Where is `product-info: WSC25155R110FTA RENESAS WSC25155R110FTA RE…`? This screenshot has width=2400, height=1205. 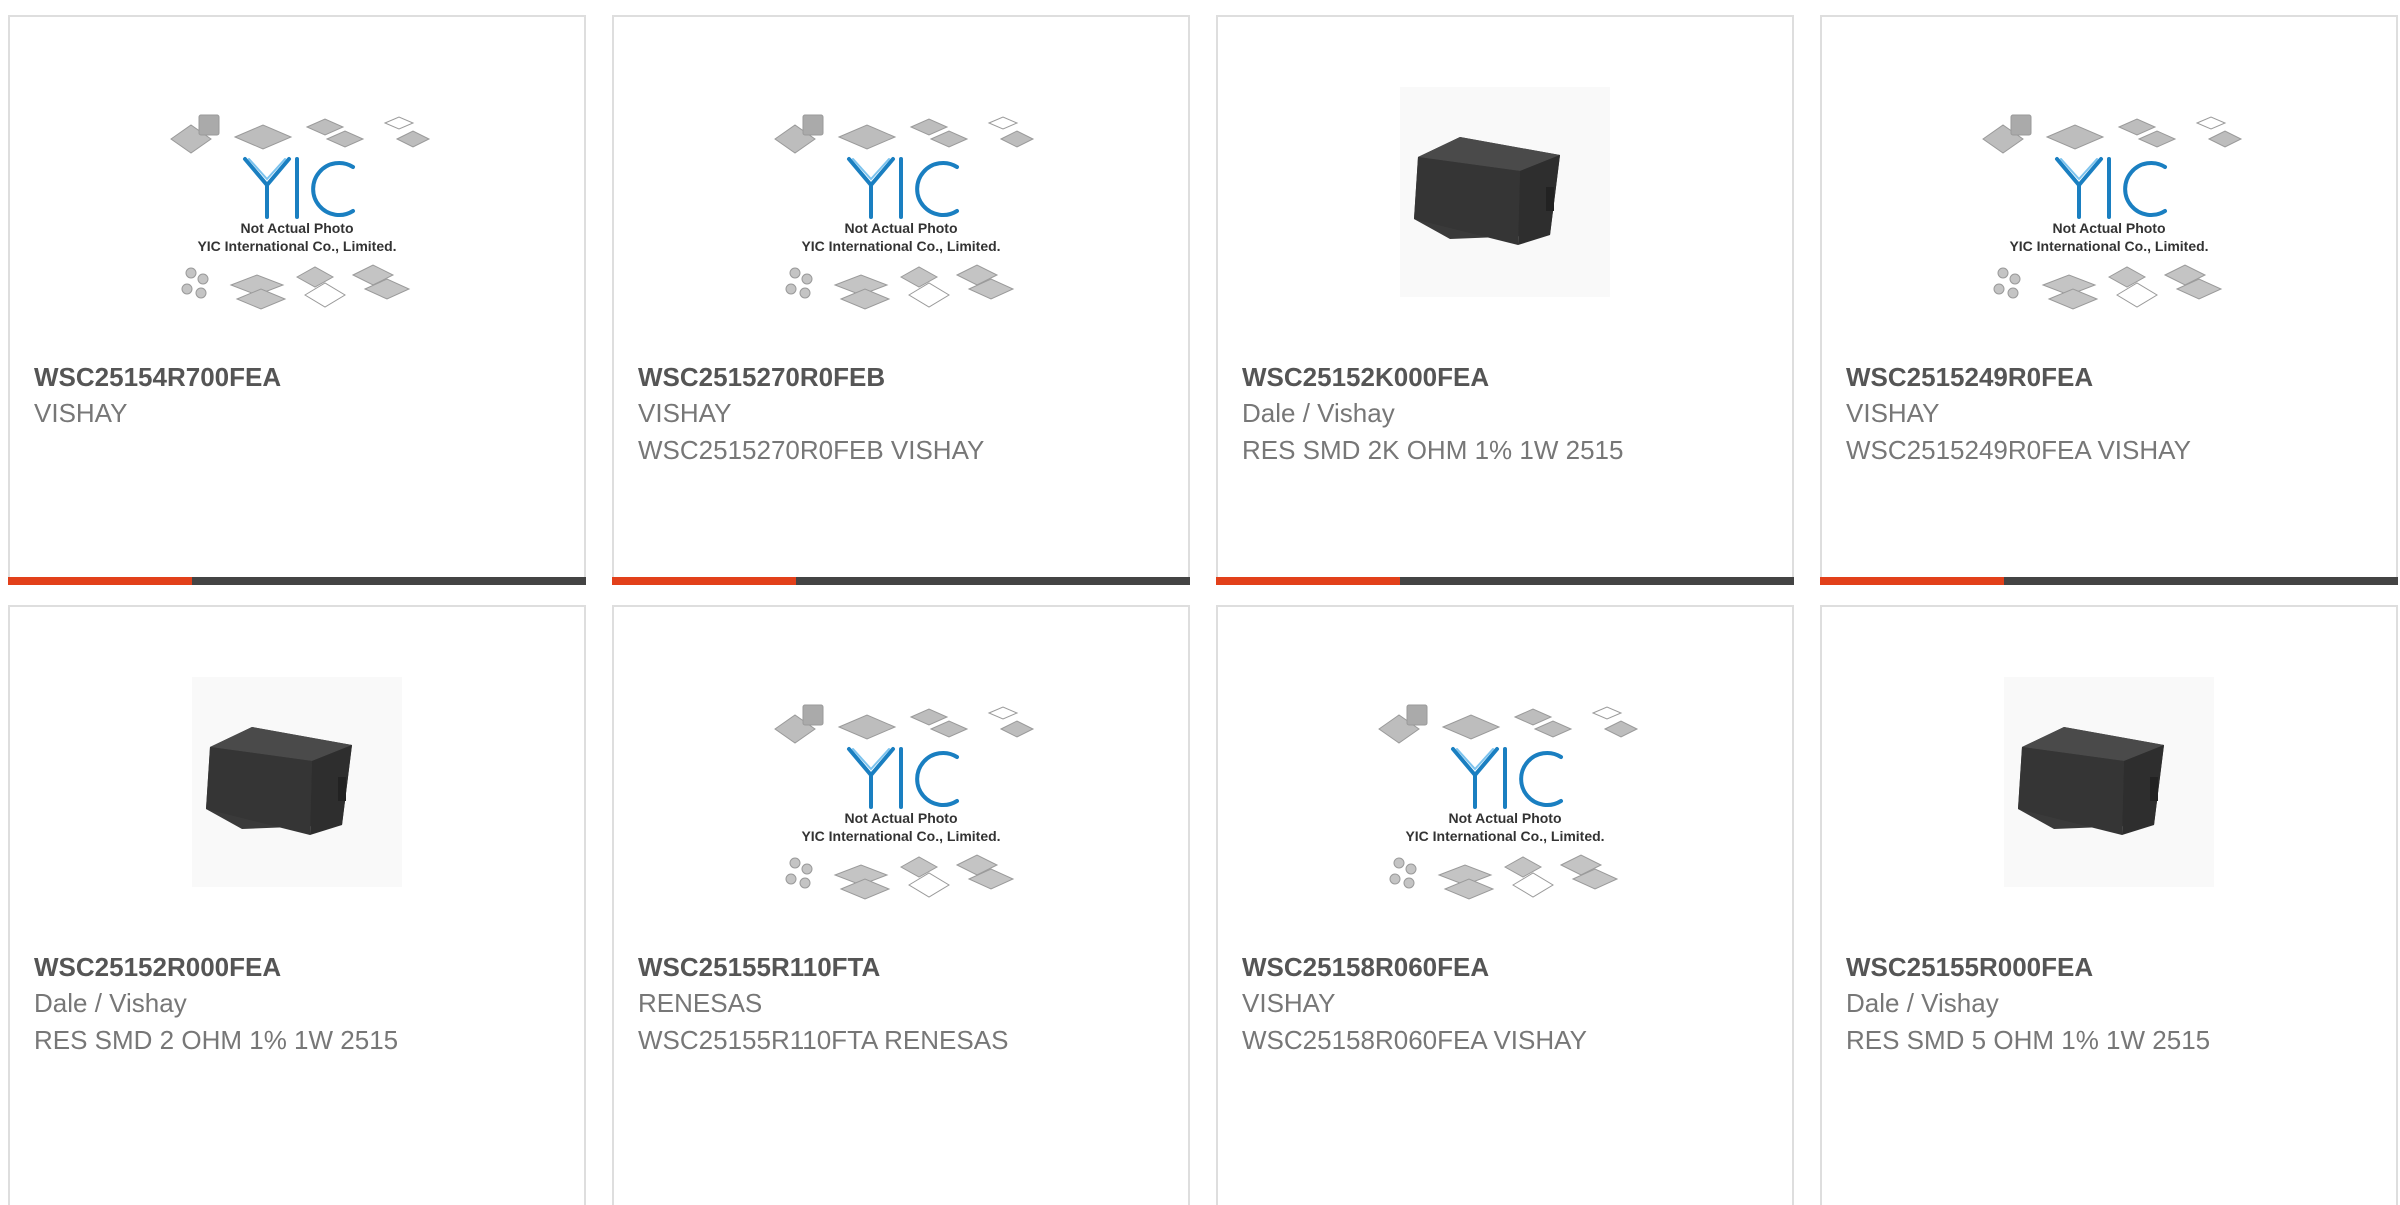
product-info: WSC25155R110FTA RENESAS WSC25155R110FTA RE… is located at coordinates (908, 1004).